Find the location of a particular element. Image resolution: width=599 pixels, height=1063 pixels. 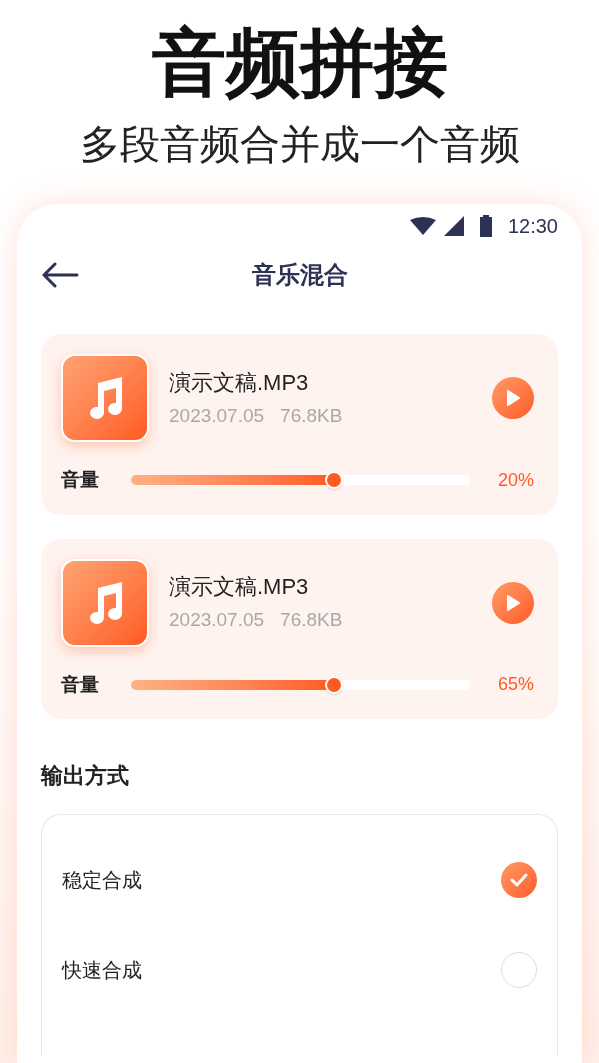

clock: 12:30 is located at coordinates (532, 226).